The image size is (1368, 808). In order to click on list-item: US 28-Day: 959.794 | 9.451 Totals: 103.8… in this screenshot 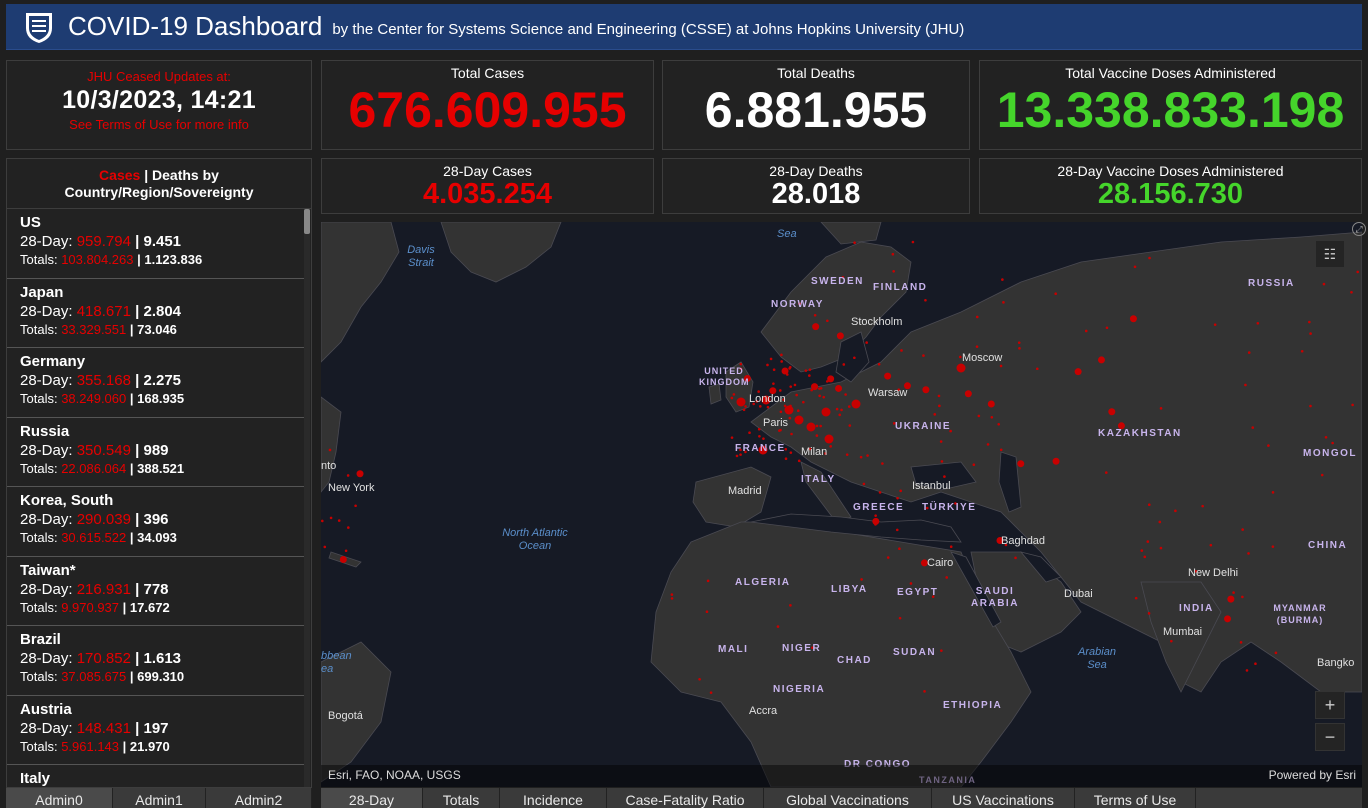, I will do `click(156, 244)`.